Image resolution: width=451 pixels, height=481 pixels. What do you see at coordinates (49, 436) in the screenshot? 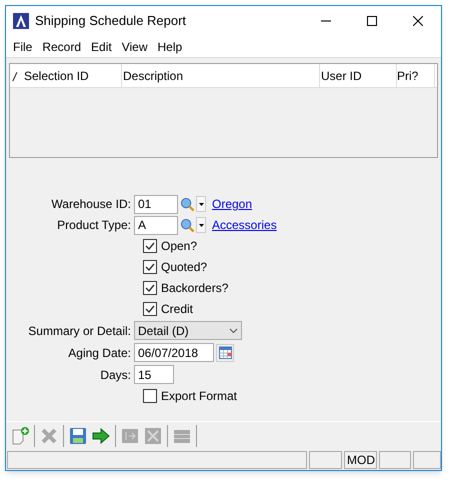
I see `delete-icon` at bounding box center [49, 436].